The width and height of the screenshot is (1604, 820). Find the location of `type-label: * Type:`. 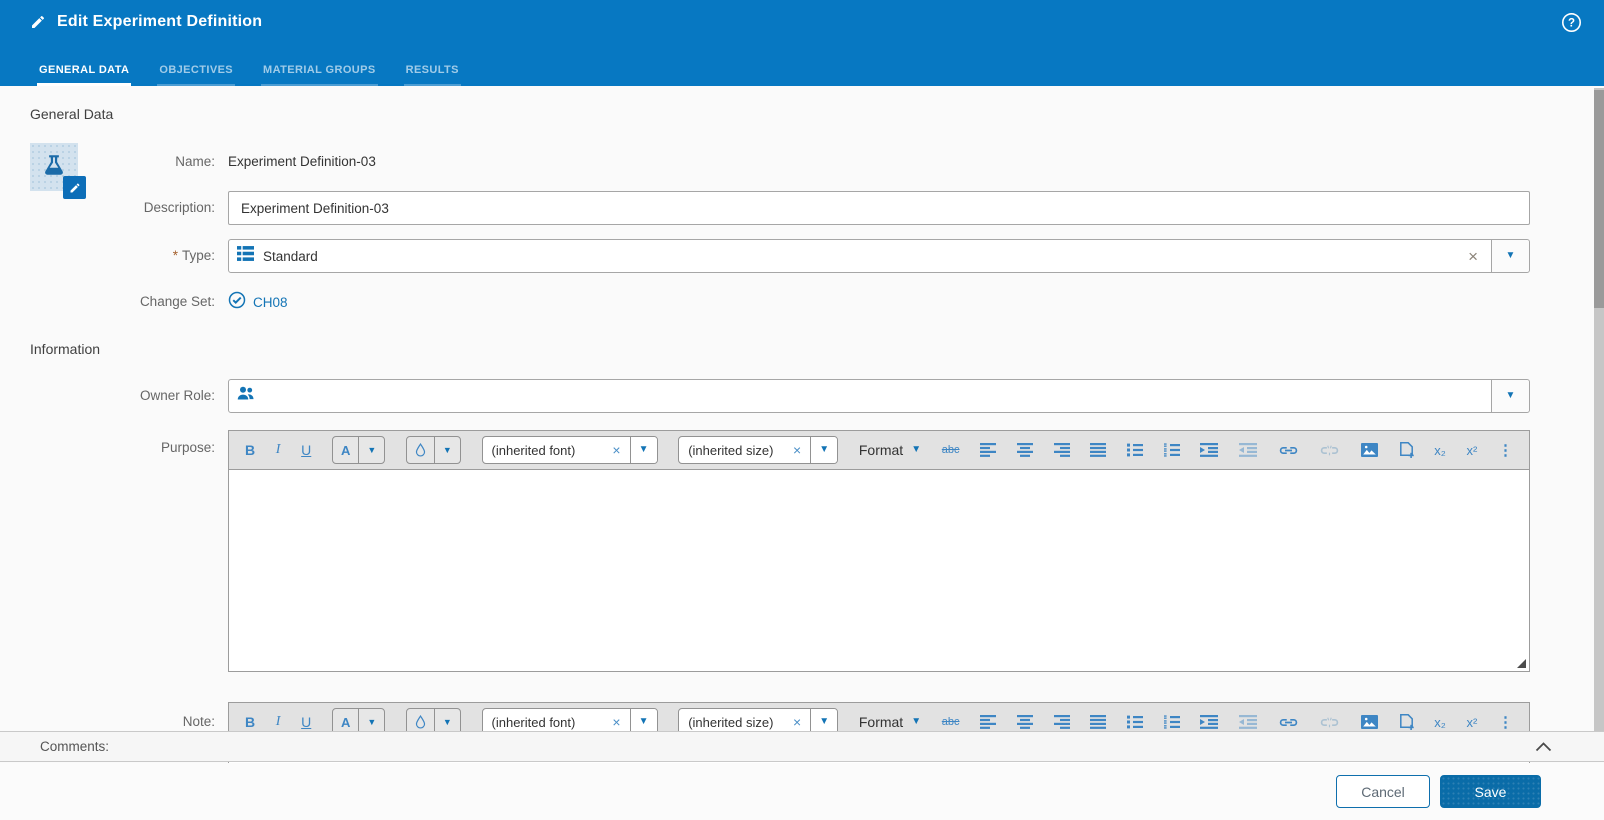

type-label: * Type: is located at coordinates (193, 255).